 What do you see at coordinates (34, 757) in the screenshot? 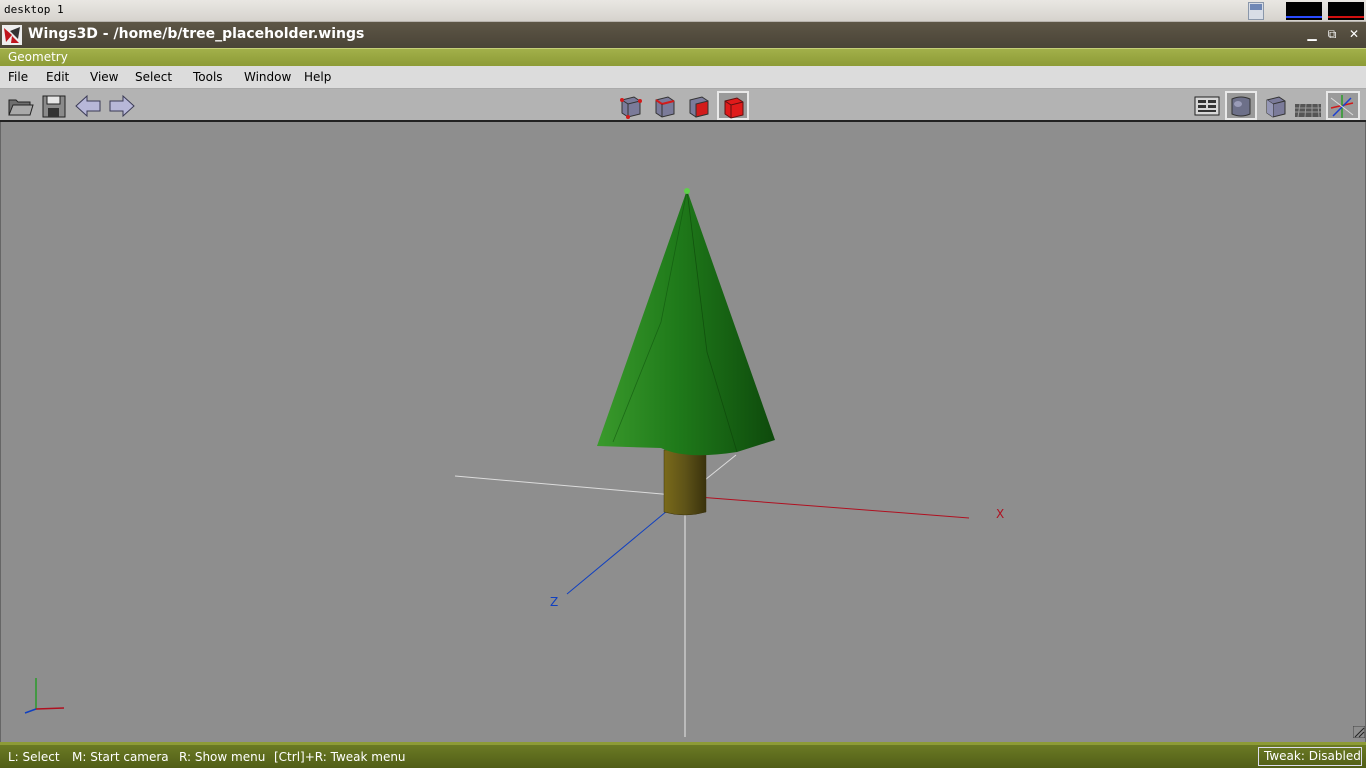
I see `hint-left-click: L: Select` at bounding box center [34, 757].